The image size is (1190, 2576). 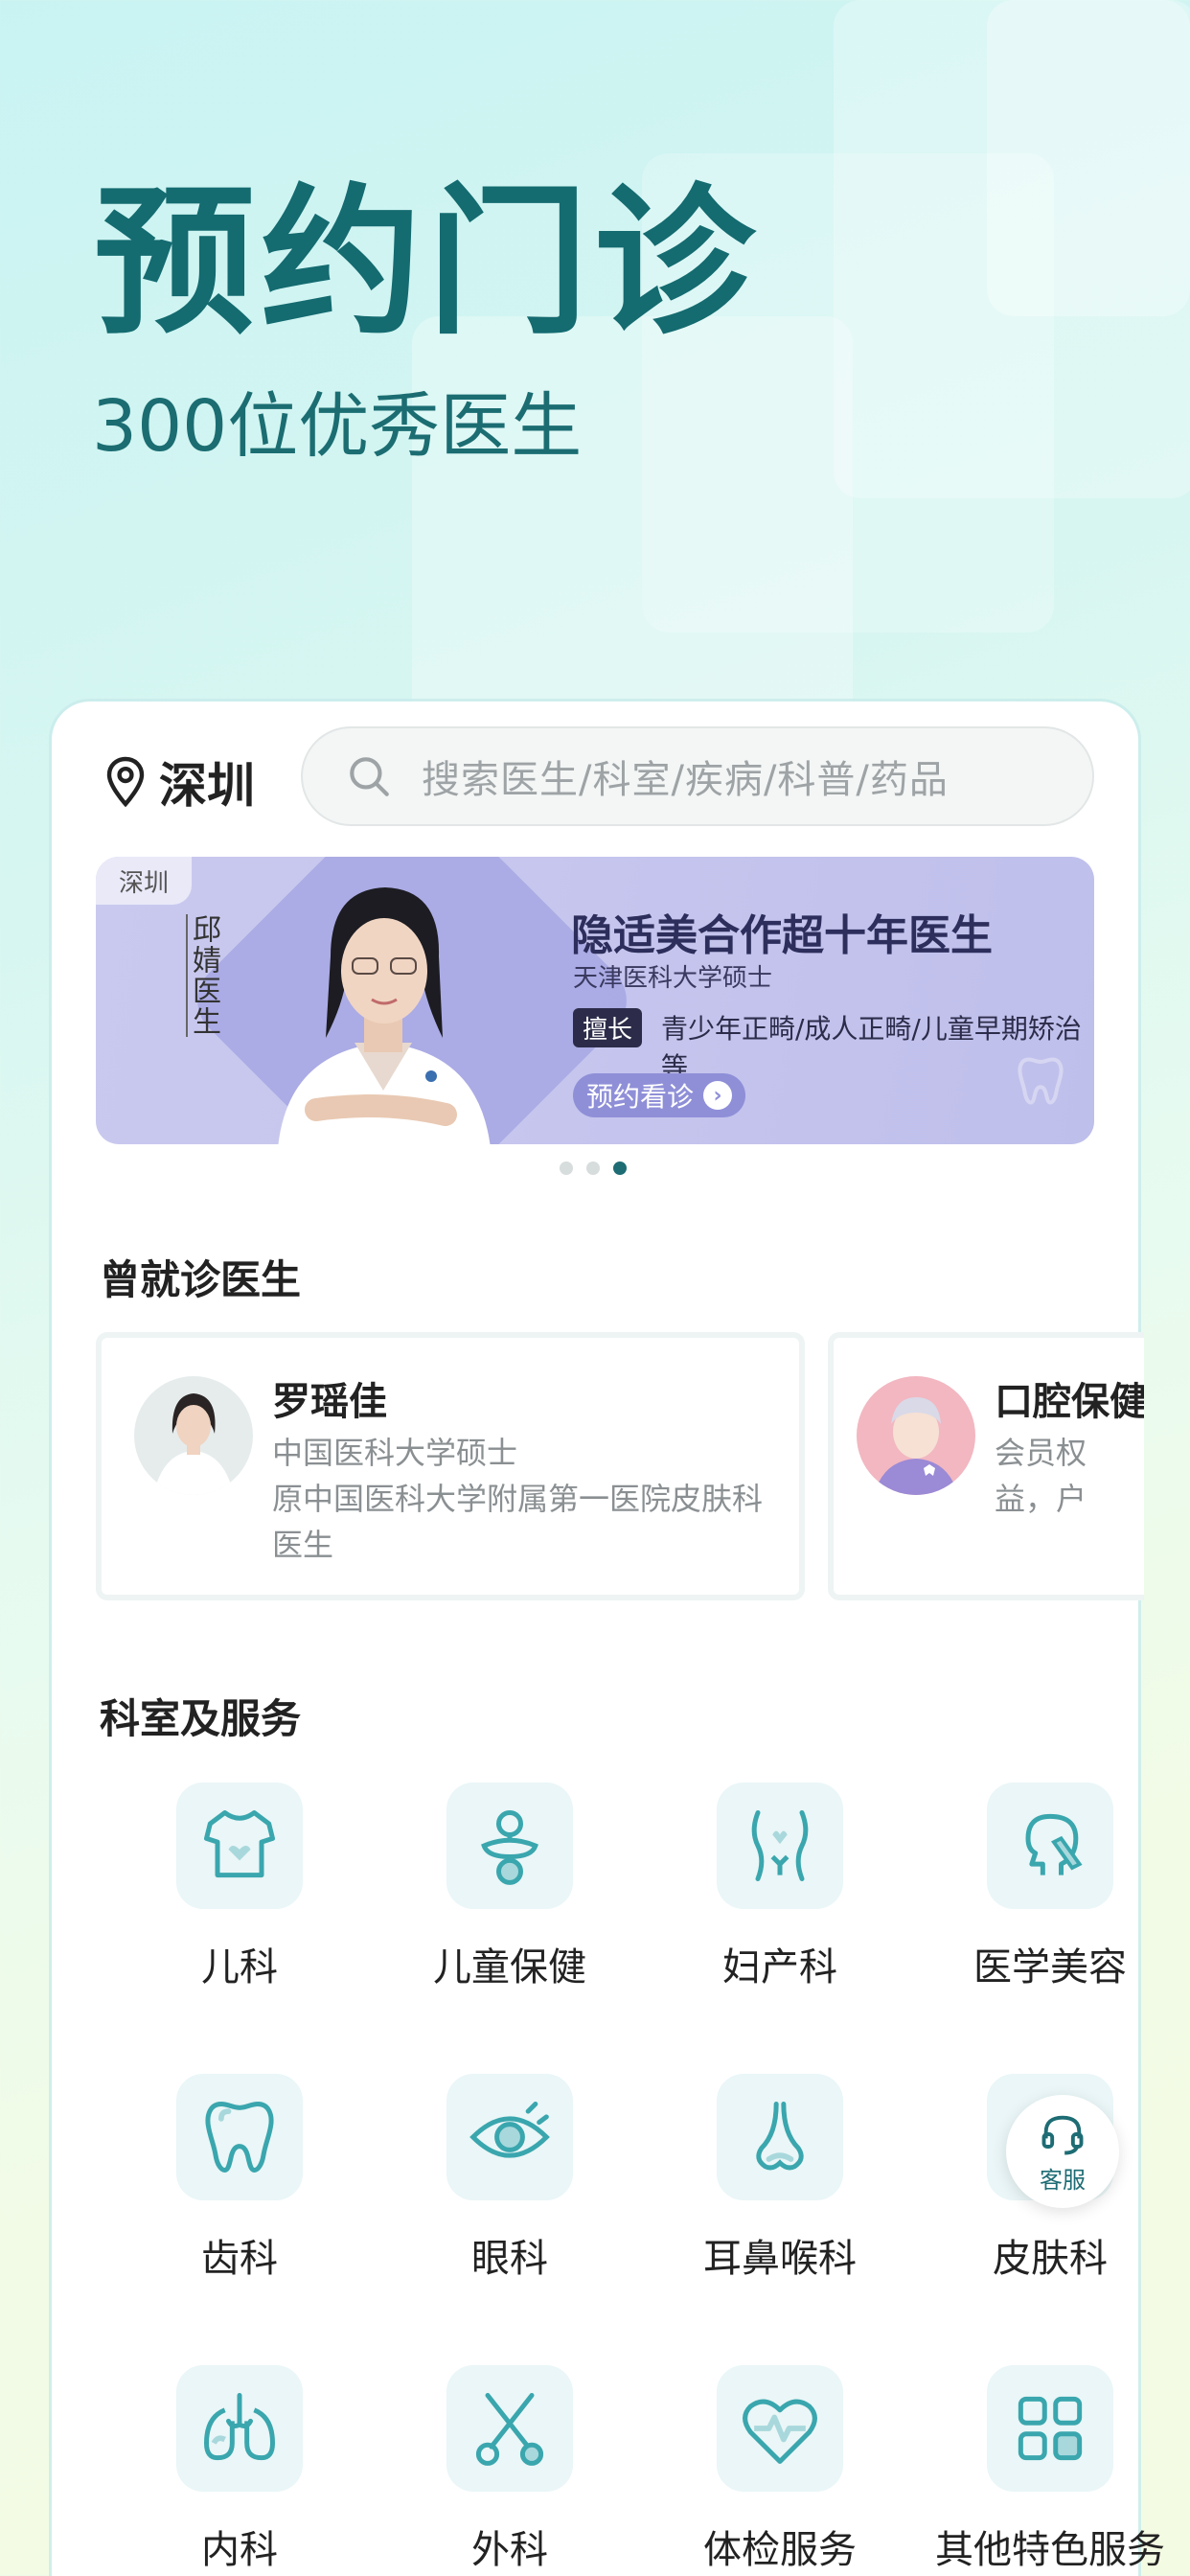 I want to click on tooth-watermark-icon, so click(x=1041, y=1081).